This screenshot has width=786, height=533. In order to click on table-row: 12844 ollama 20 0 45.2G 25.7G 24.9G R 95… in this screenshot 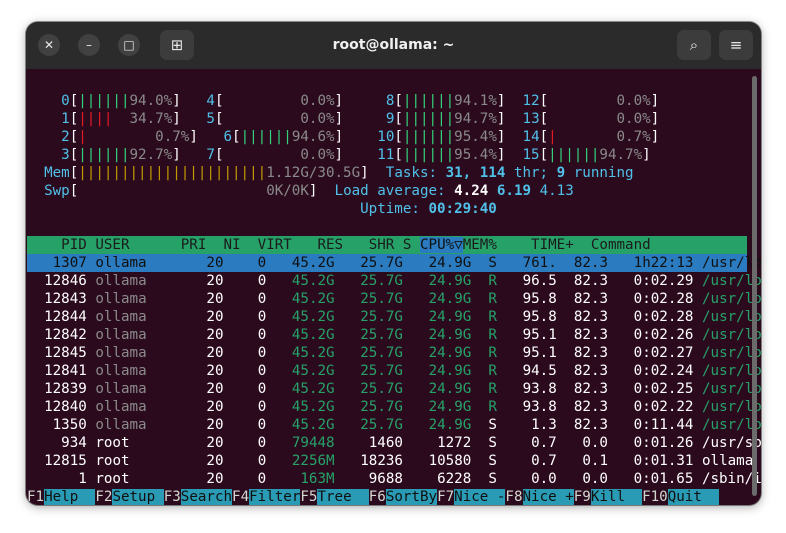, I will do `click(394, 317)`.